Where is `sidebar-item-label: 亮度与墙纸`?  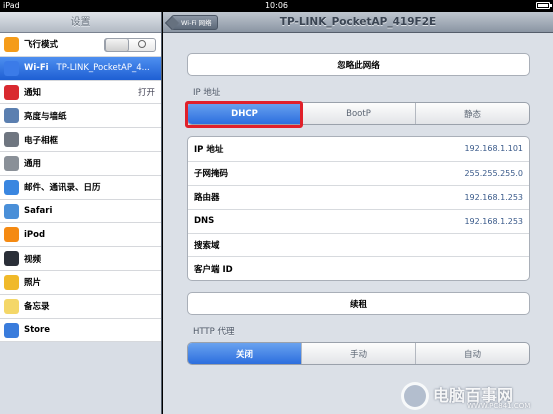
sidebar-item-label: 亮度与墙纸 is located at coordinates (45, 116).